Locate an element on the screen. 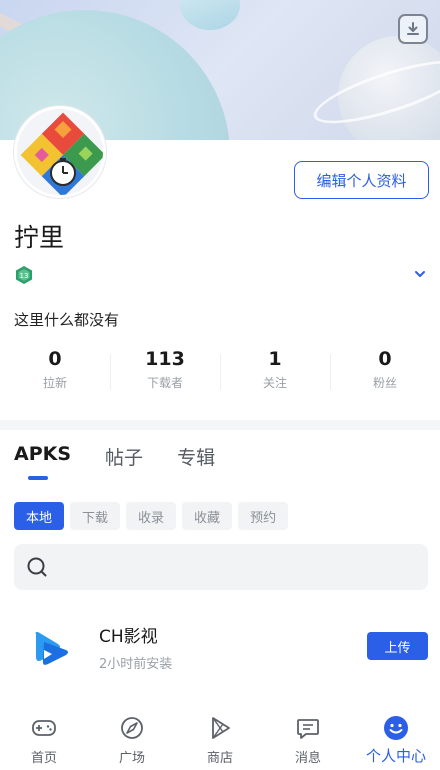 This screenshot has width=440, height=770. level-badge-icon: 13 is located at coordinates (24, 275).